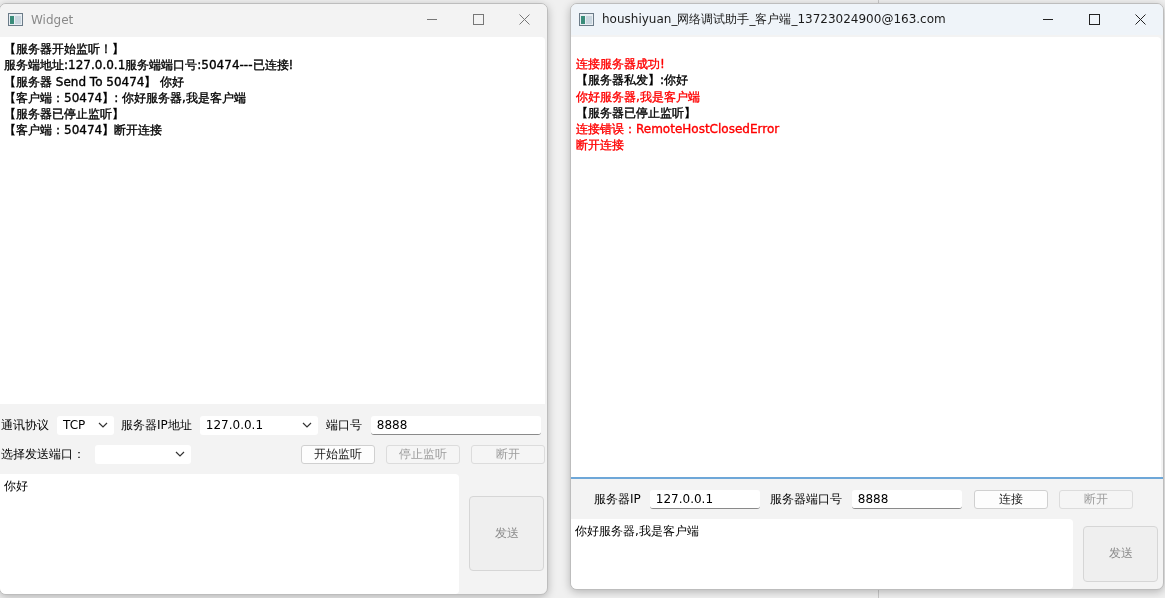  I want to click on ip-select: 127.0.0.1, so click(258, 425).